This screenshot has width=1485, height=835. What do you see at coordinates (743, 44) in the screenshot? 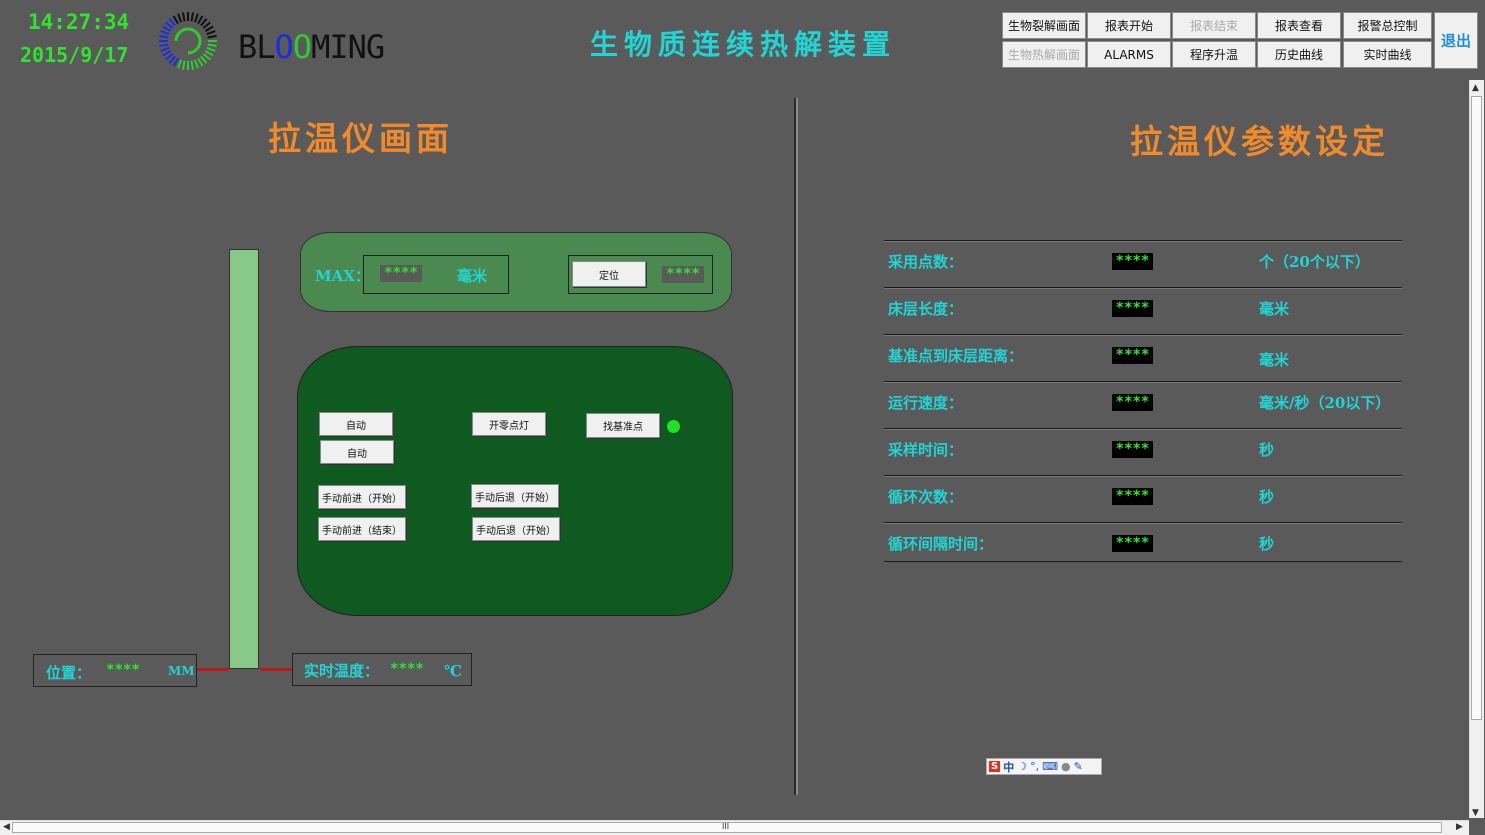
I see `app-title: 生物质连续热解装置` at bounding box center [743, 44].